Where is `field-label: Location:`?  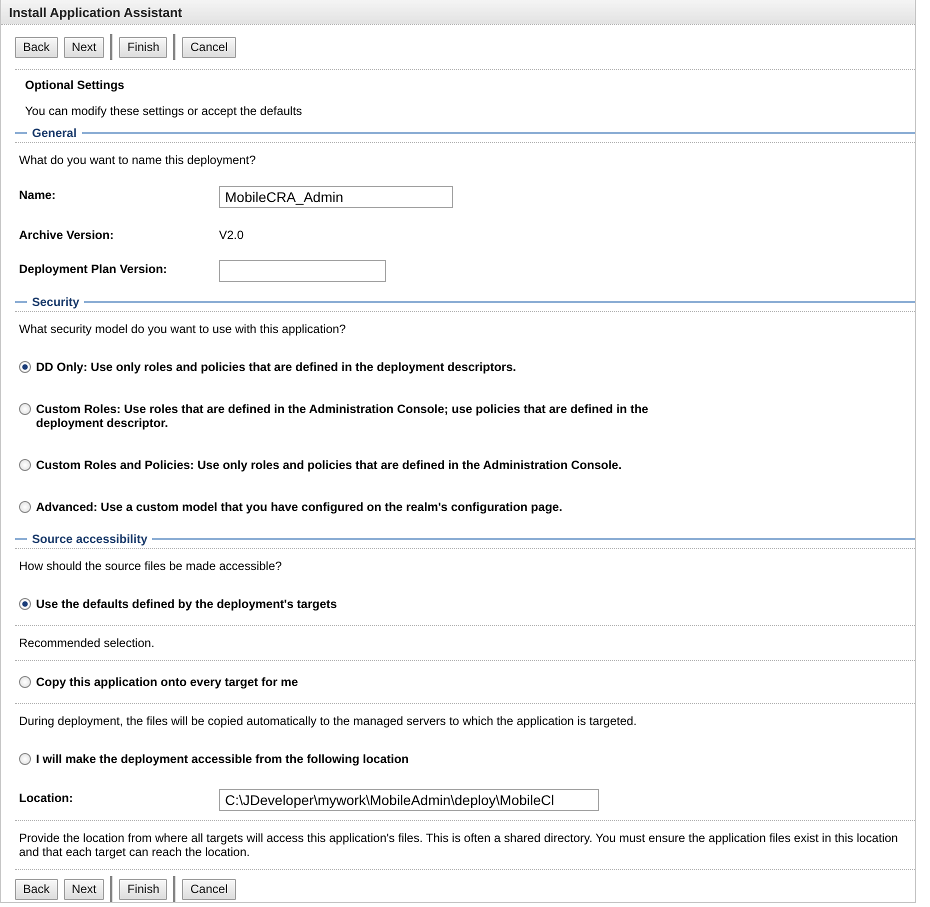 field-label: Location: is located at coordinates (46, 797).